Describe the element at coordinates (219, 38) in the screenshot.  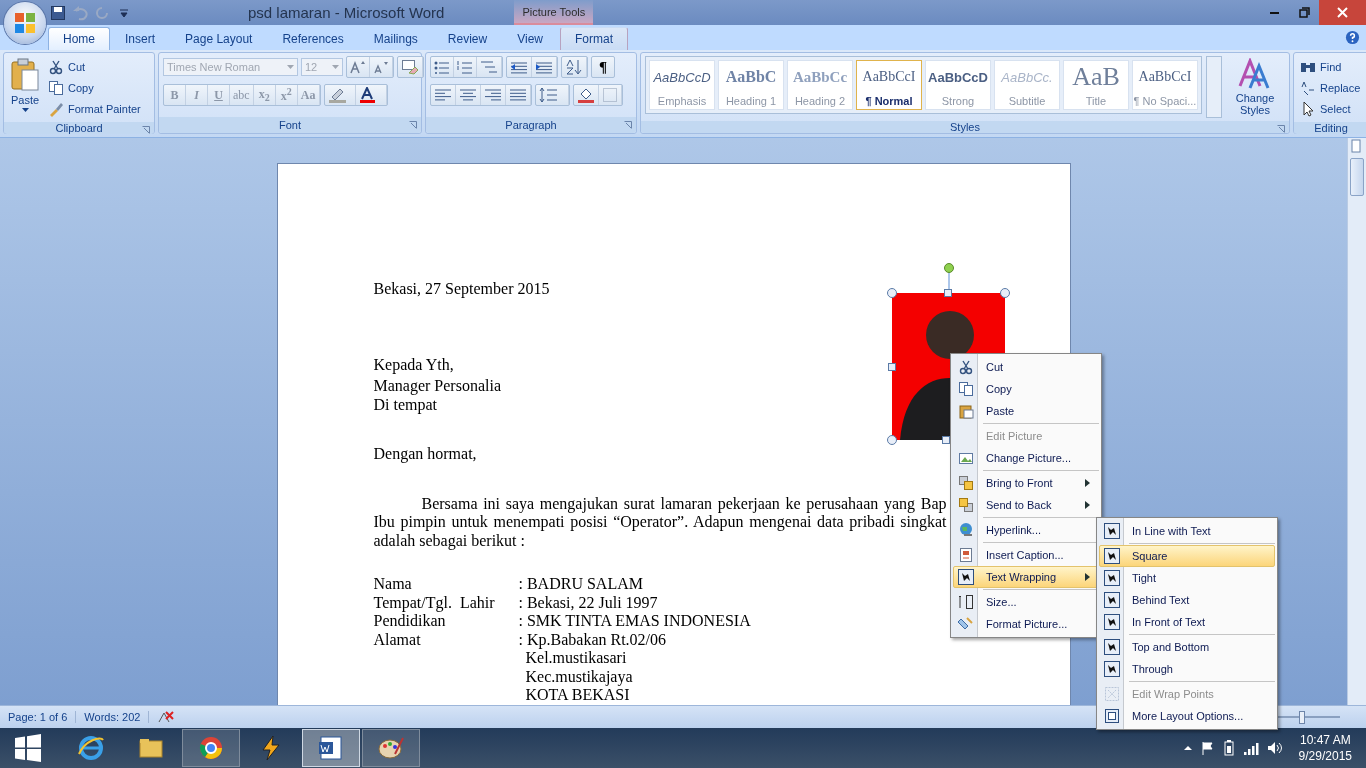
I see `ribbon-tab: Page Layout` at that location.